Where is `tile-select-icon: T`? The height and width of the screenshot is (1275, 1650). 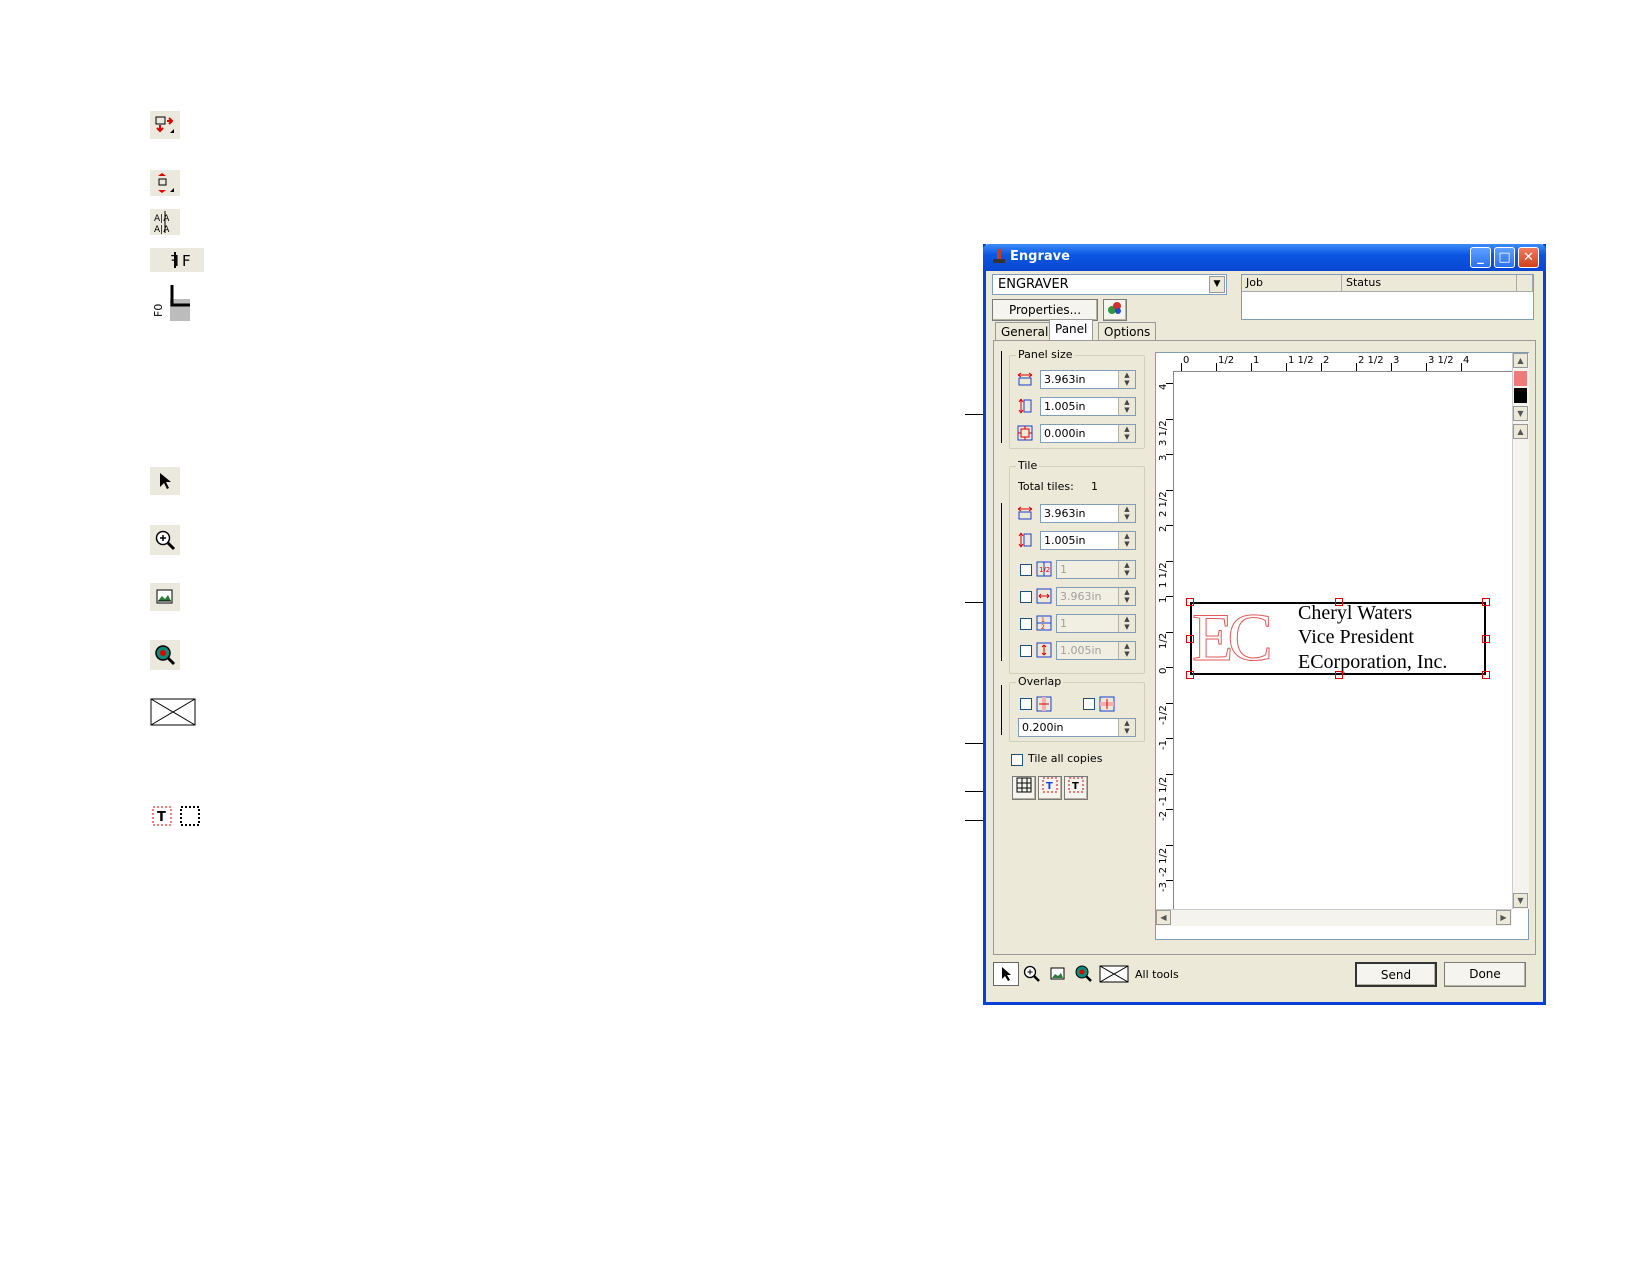 tile-select-icon: T is located at coordinates (1076, 785).